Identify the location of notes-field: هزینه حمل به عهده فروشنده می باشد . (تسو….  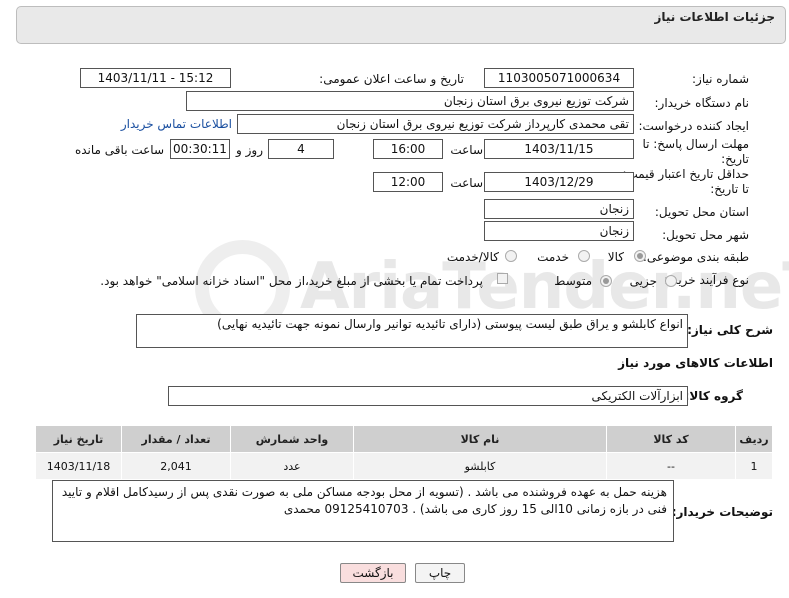
(363, 511).